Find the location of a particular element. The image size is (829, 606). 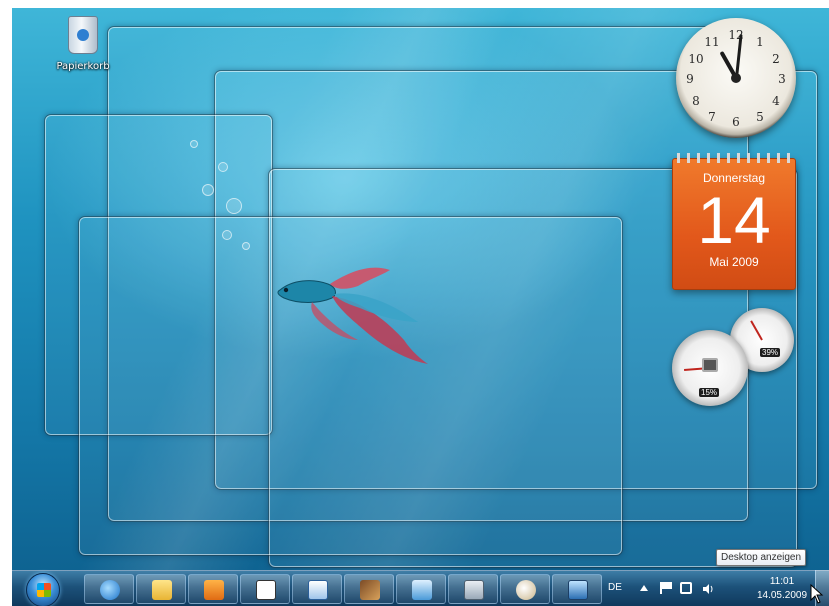

recycle-bin-icon is located at coordinates (83, 35).